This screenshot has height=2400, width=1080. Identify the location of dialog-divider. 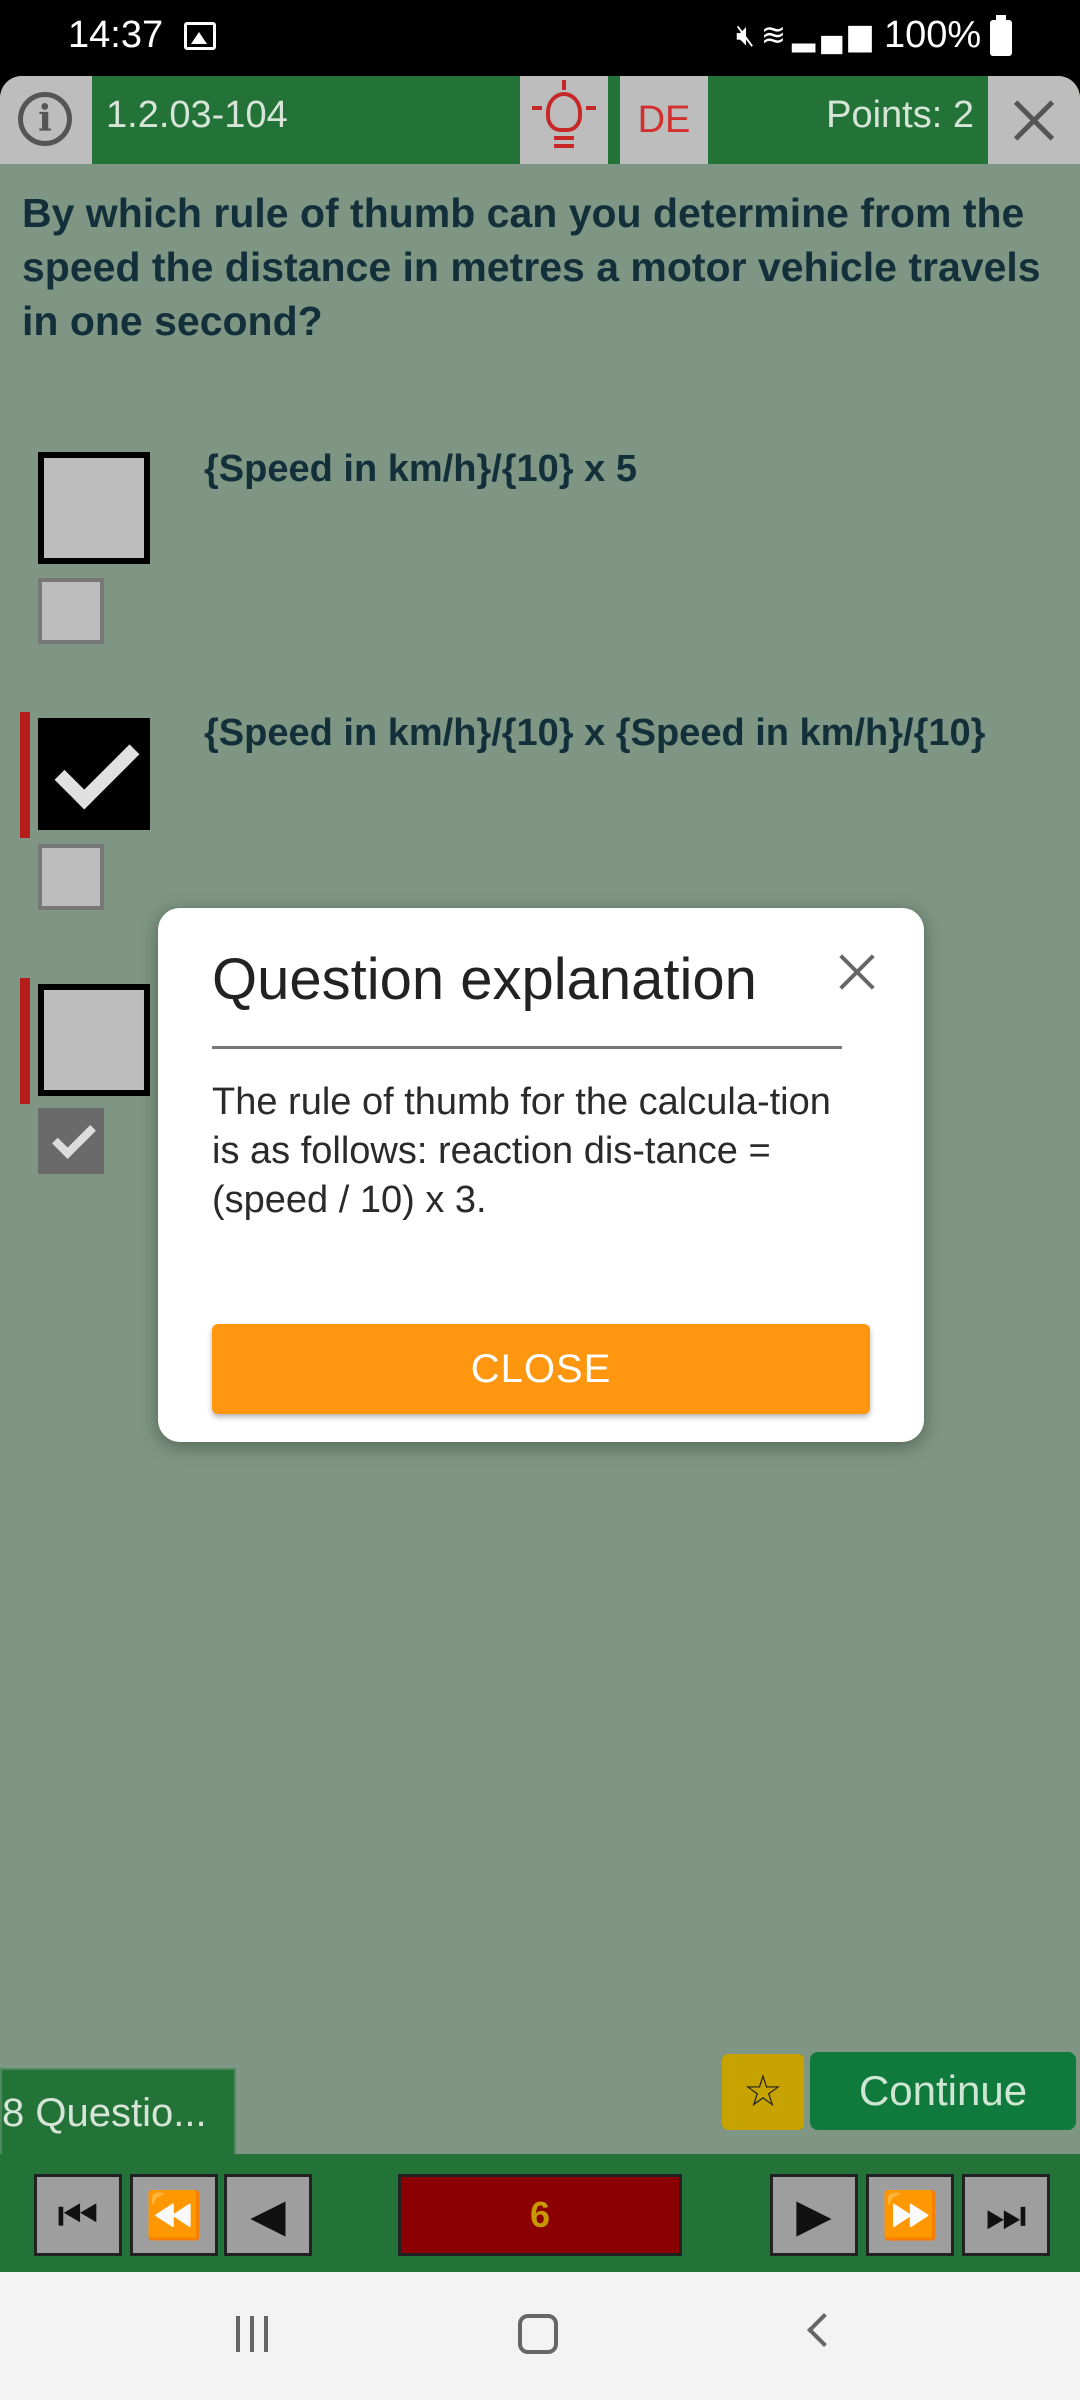
(527, 1047).